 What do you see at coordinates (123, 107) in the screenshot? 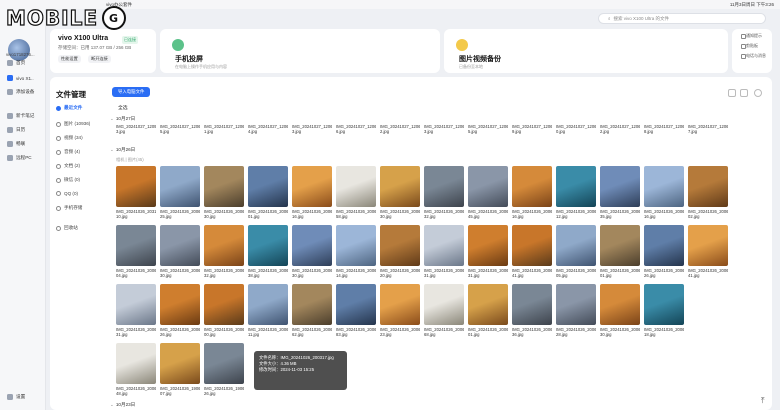
I see `select-all: 全选` at bounding box center [123, 107].